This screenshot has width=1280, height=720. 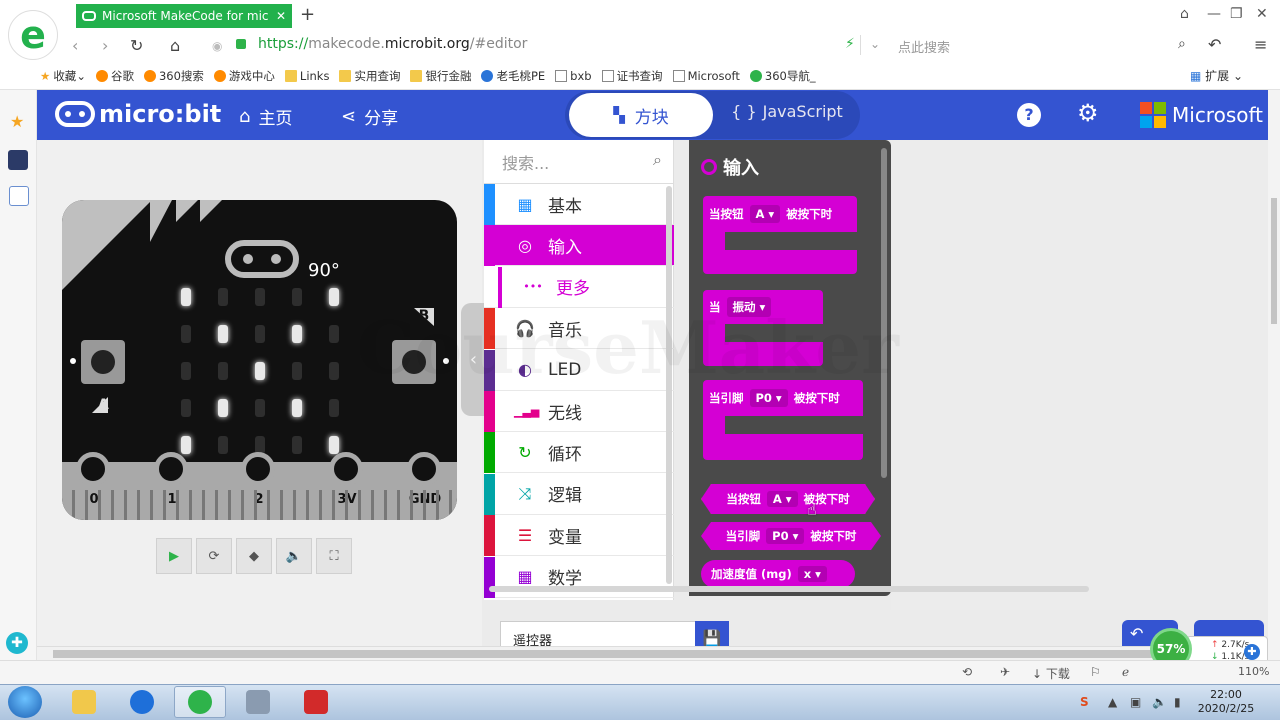 What do you see at coordinates (1274, 375) in the screenshot?
I see `page-vertical-scrollbar` at bounding box center [1274, 375].